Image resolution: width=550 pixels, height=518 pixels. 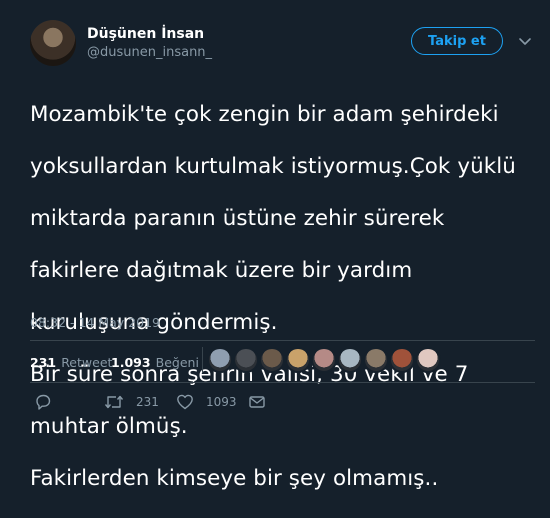 I want to click on envelope-icon, so click(x=257, y=402).